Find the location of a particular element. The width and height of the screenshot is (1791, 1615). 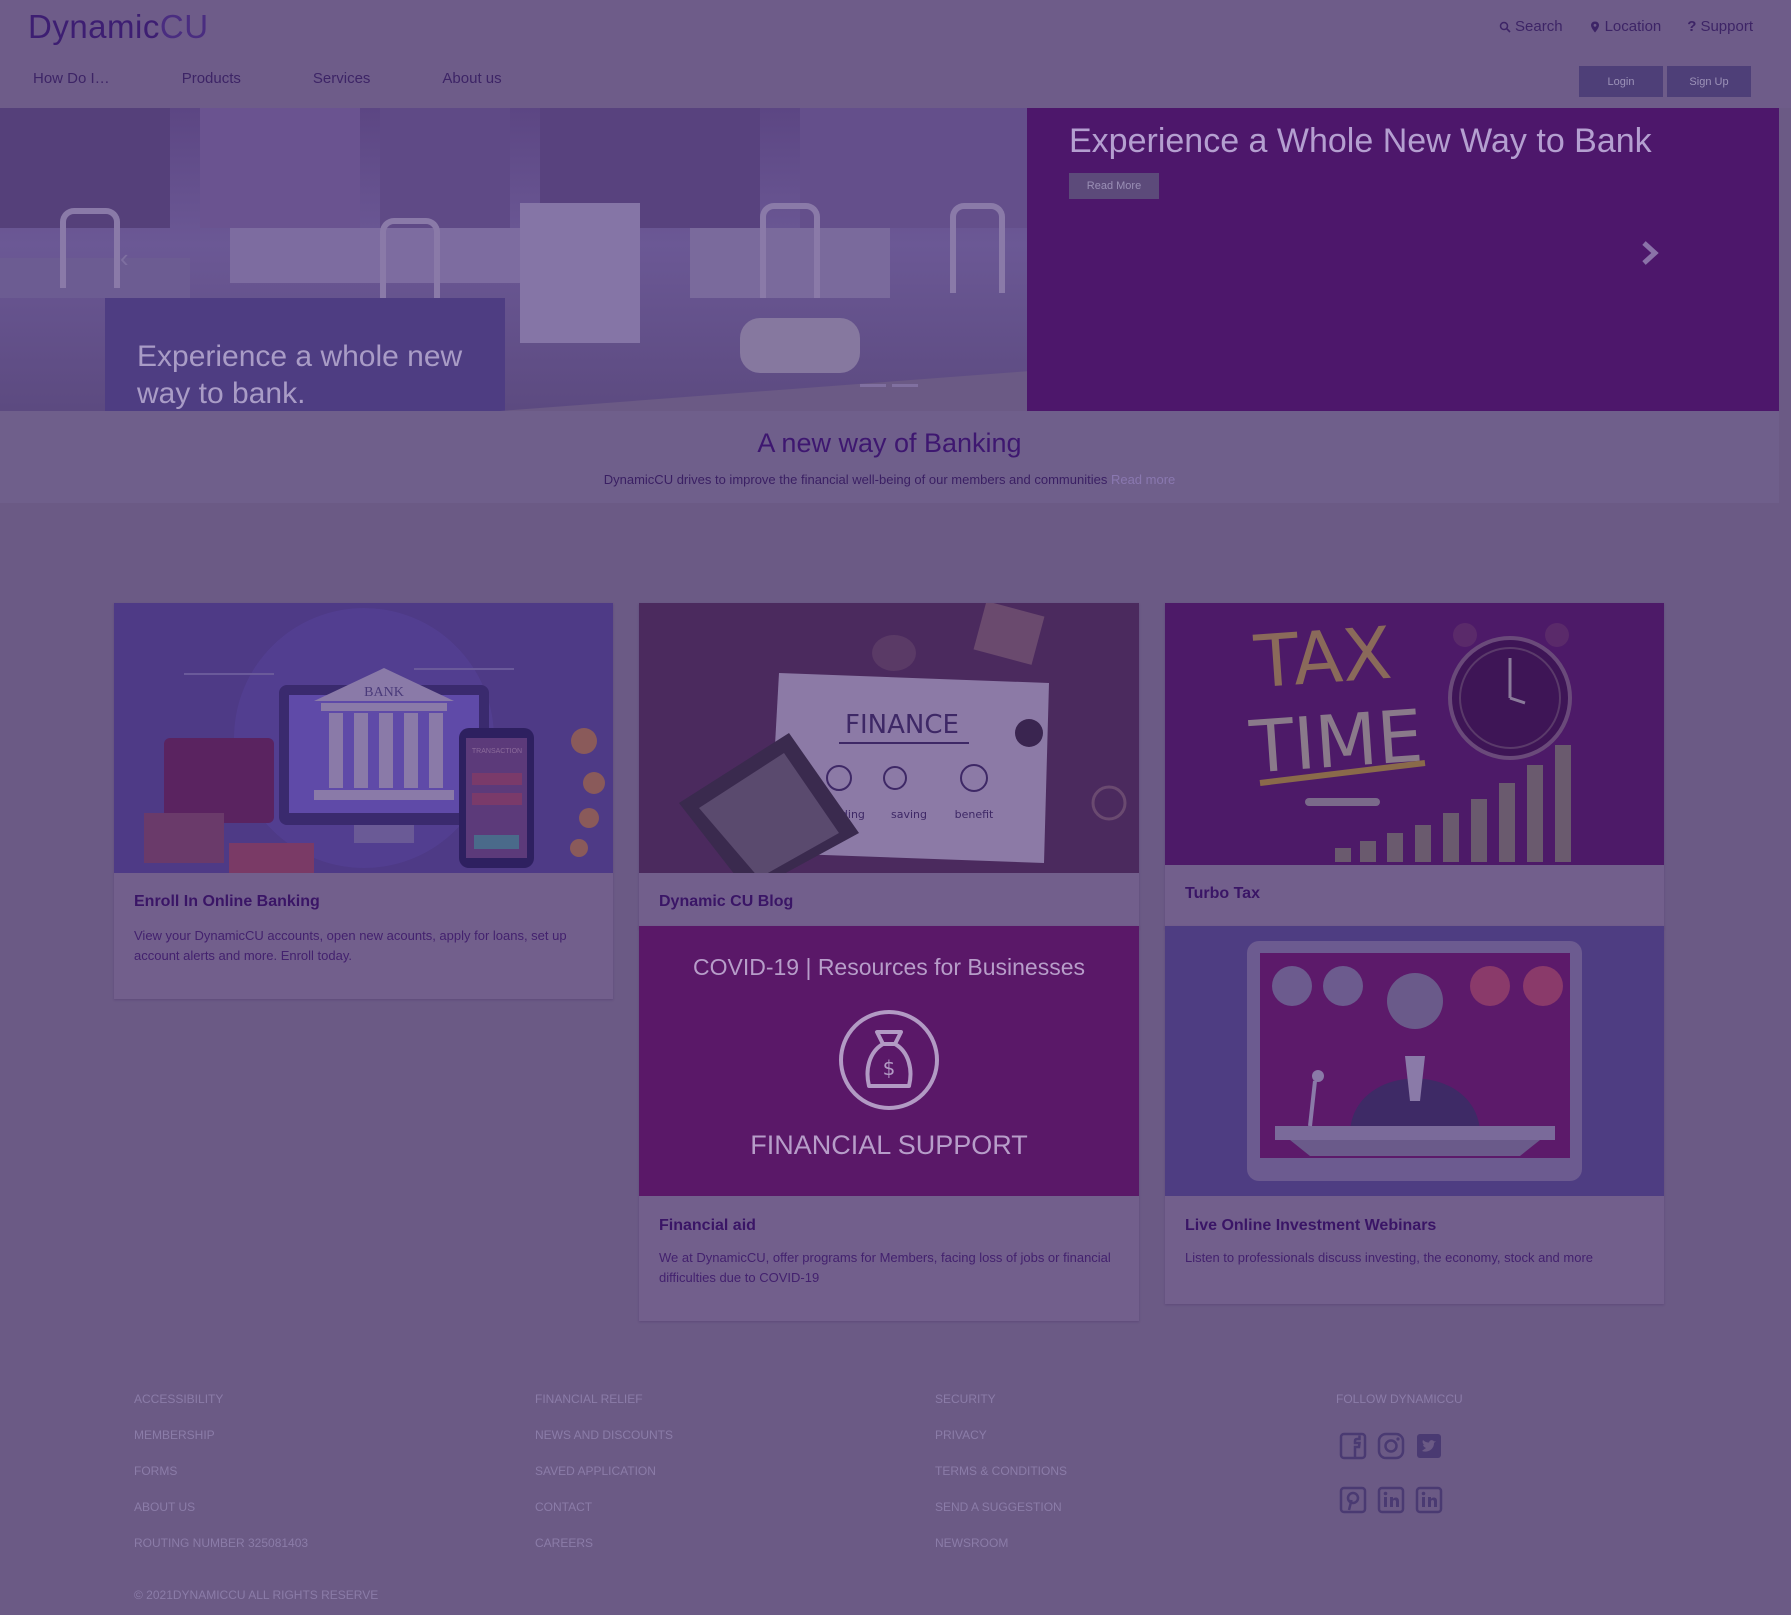

logo-accent-text: CU is located at coordinates (184, 26).